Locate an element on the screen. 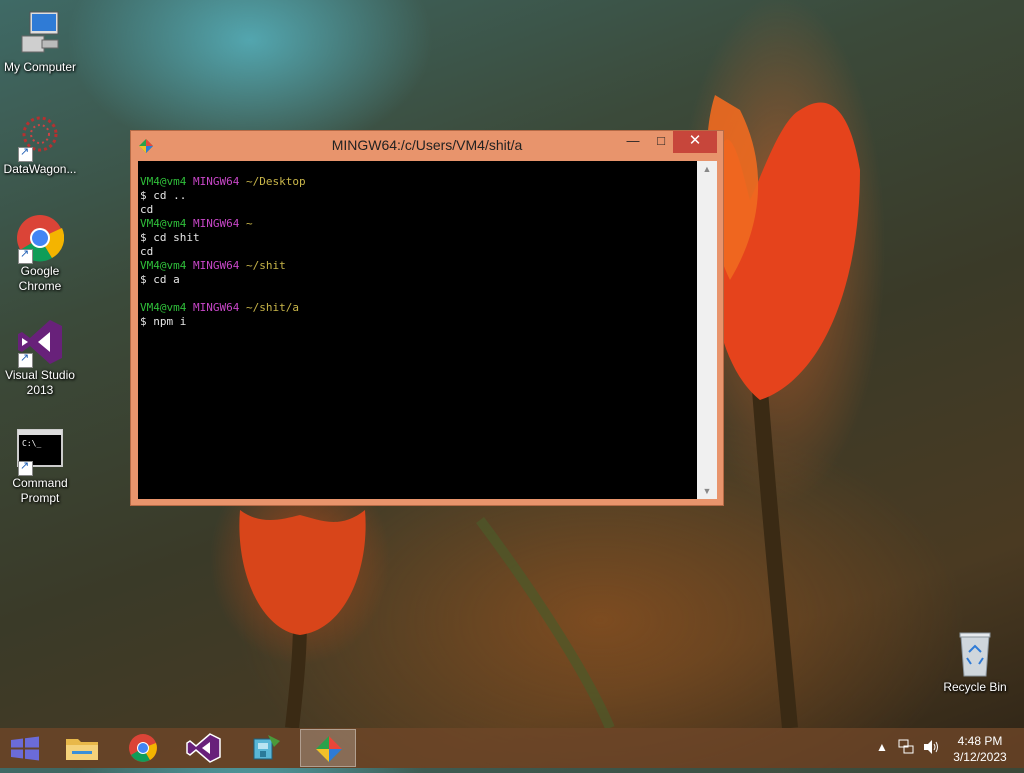  scroll-down-icon: ▼ is located at coordinates (707, 491).